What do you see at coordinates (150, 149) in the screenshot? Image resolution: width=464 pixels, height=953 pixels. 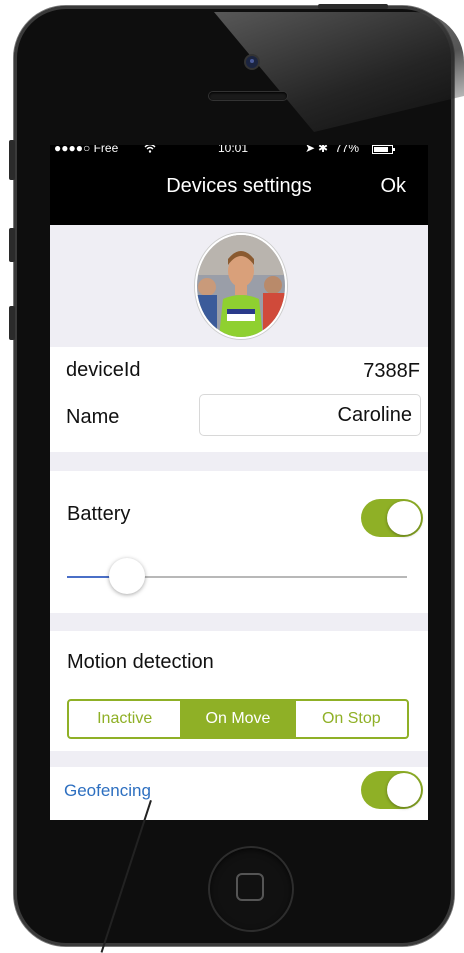 I see `wifi-icon` at bounding box center [150, 149].